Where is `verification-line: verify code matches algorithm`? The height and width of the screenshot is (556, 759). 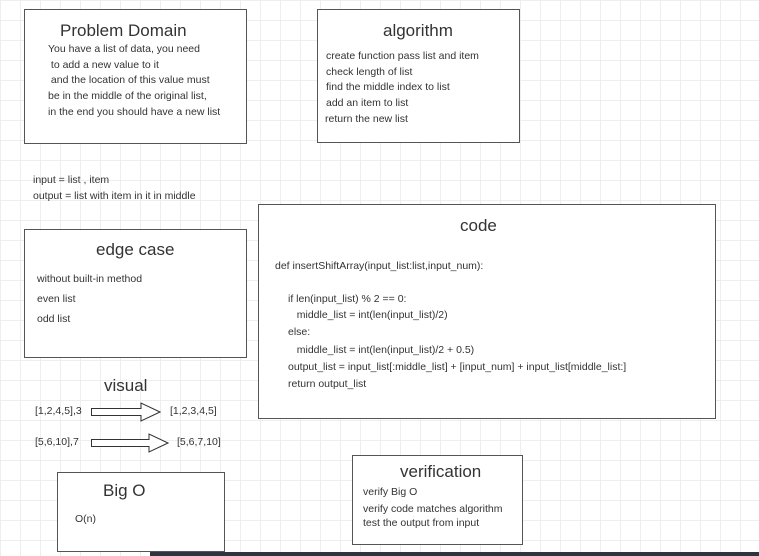 verification-line: verify code matches algorithm is located at coordinates (433, 509).